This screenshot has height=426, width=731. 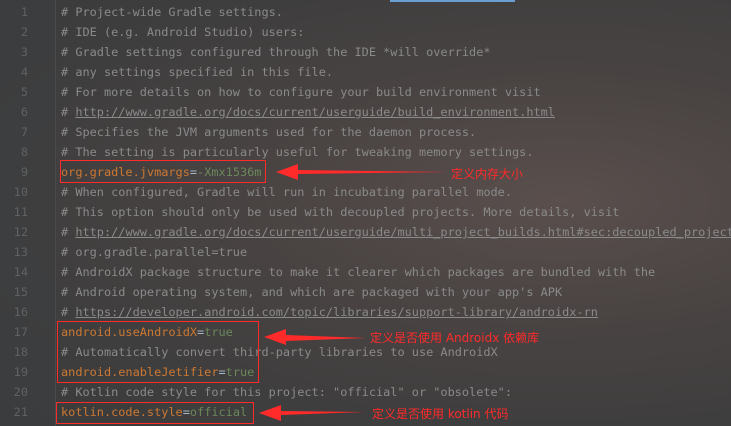 What do you see at coordinates (362, 172) in the screenshot?
I see `arrow-memory` at bounding box center [362, 172].